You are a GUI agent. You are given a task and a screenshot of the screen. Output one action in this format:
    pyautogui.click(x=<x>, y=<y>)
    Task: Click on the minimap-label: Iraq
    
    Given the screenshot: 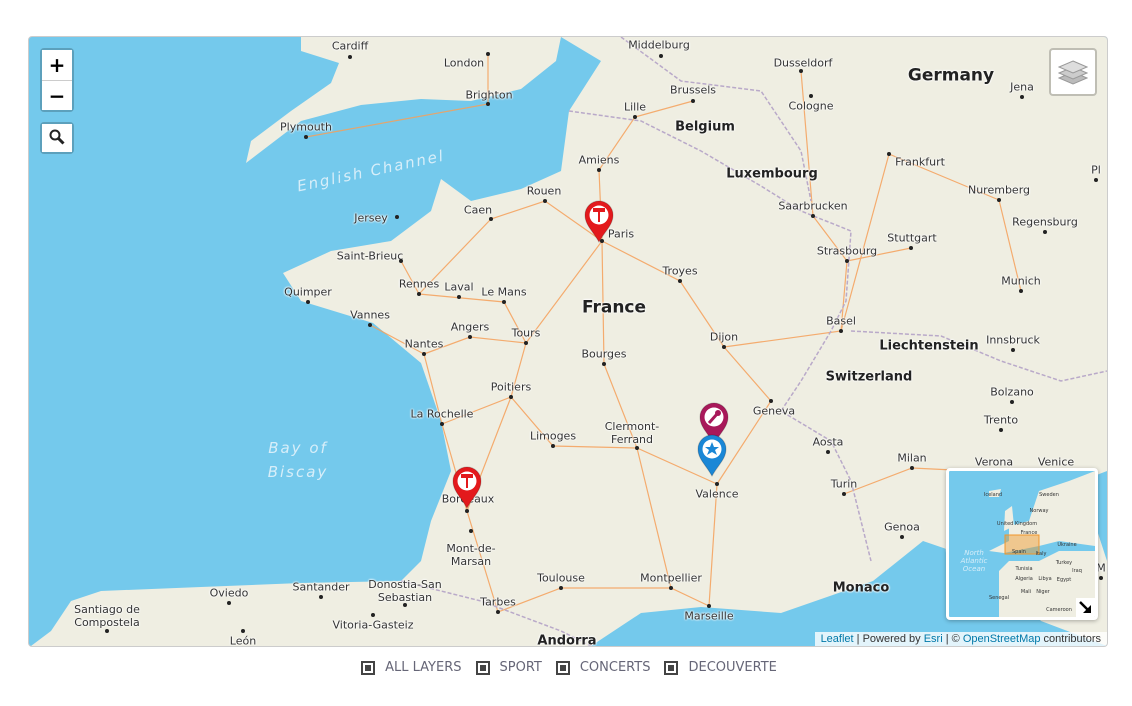 What is the action you would take?
    pyautogui.click(x=1077, y=571)
    